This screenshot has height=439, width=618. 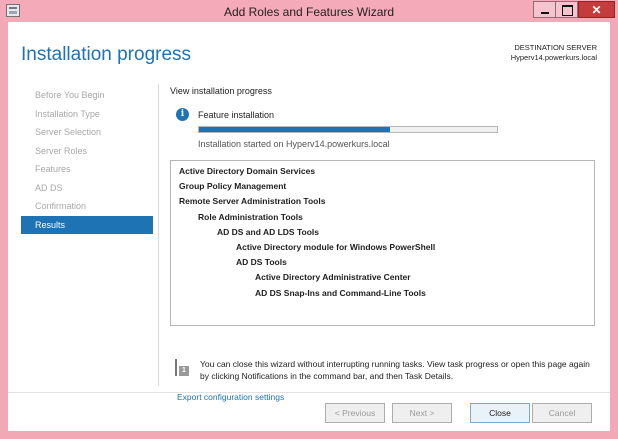 What do you see at coordinates (230, 397) in the screenshot?
I see `export-configuration-link: Export configuration settings` at bounding box center [230, 397].